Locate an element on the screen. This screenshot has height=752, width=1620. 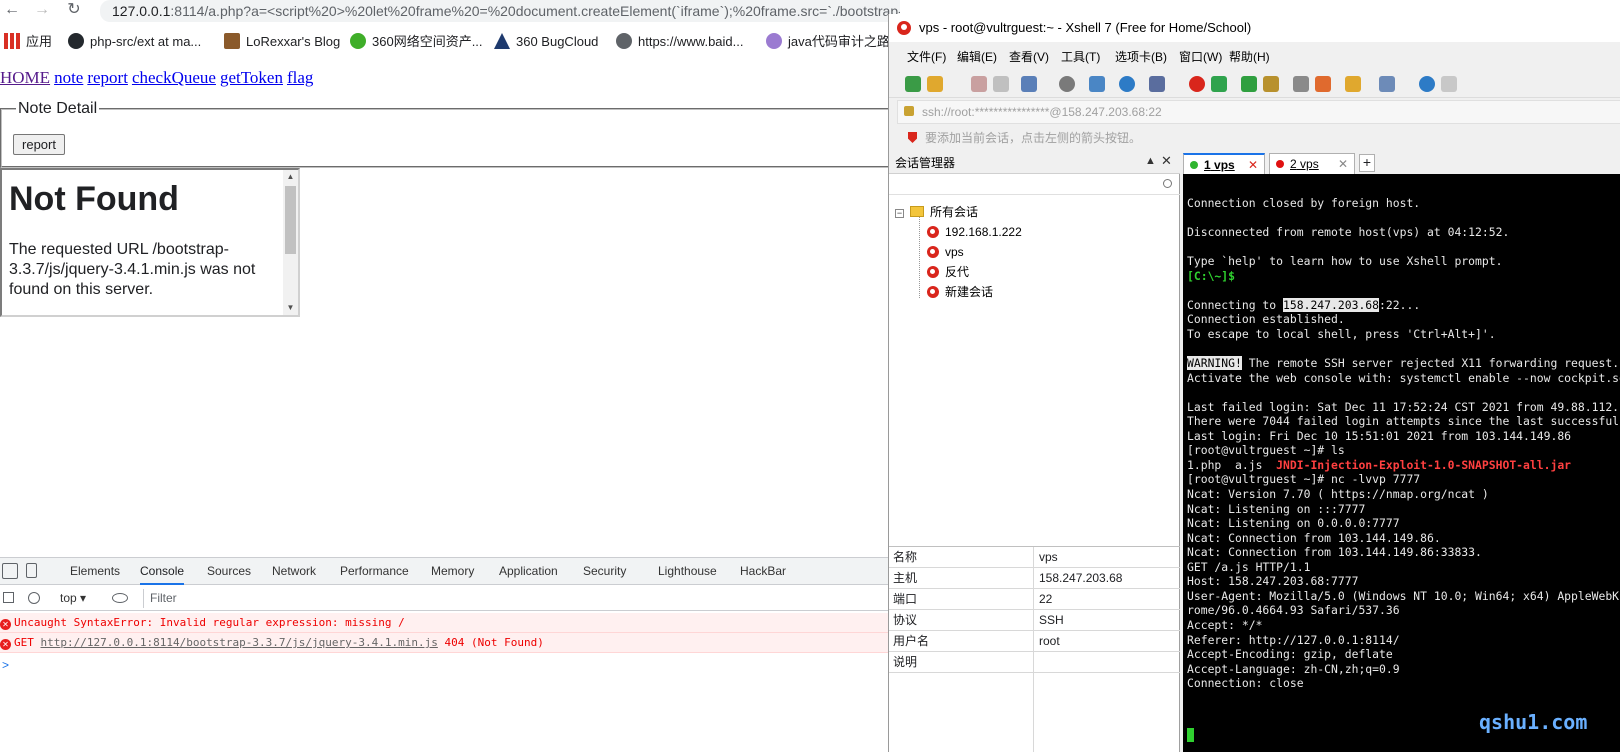
status-dot-icon is located at coordinates (1280, 164).